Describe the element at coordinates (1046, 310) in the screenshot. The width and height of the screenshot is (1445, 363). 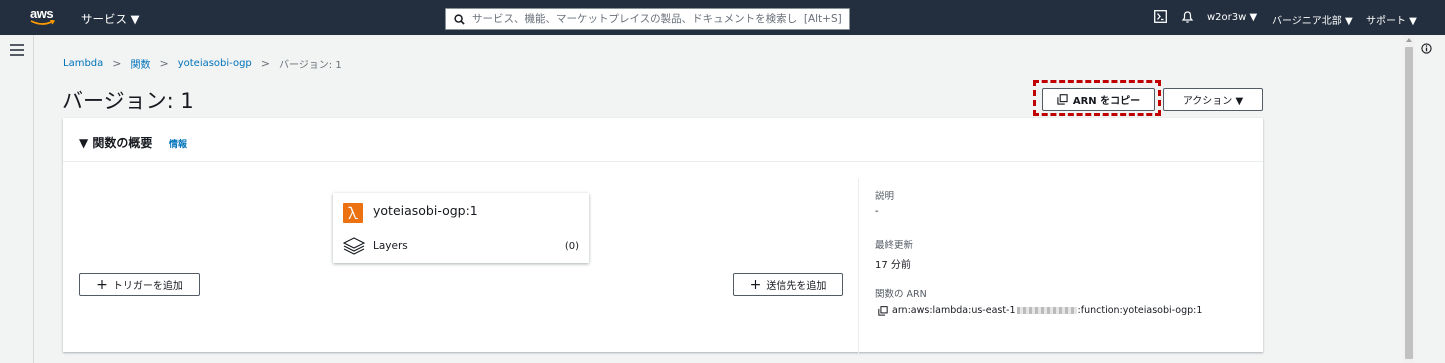
I see `redacted-account-id` at that location.